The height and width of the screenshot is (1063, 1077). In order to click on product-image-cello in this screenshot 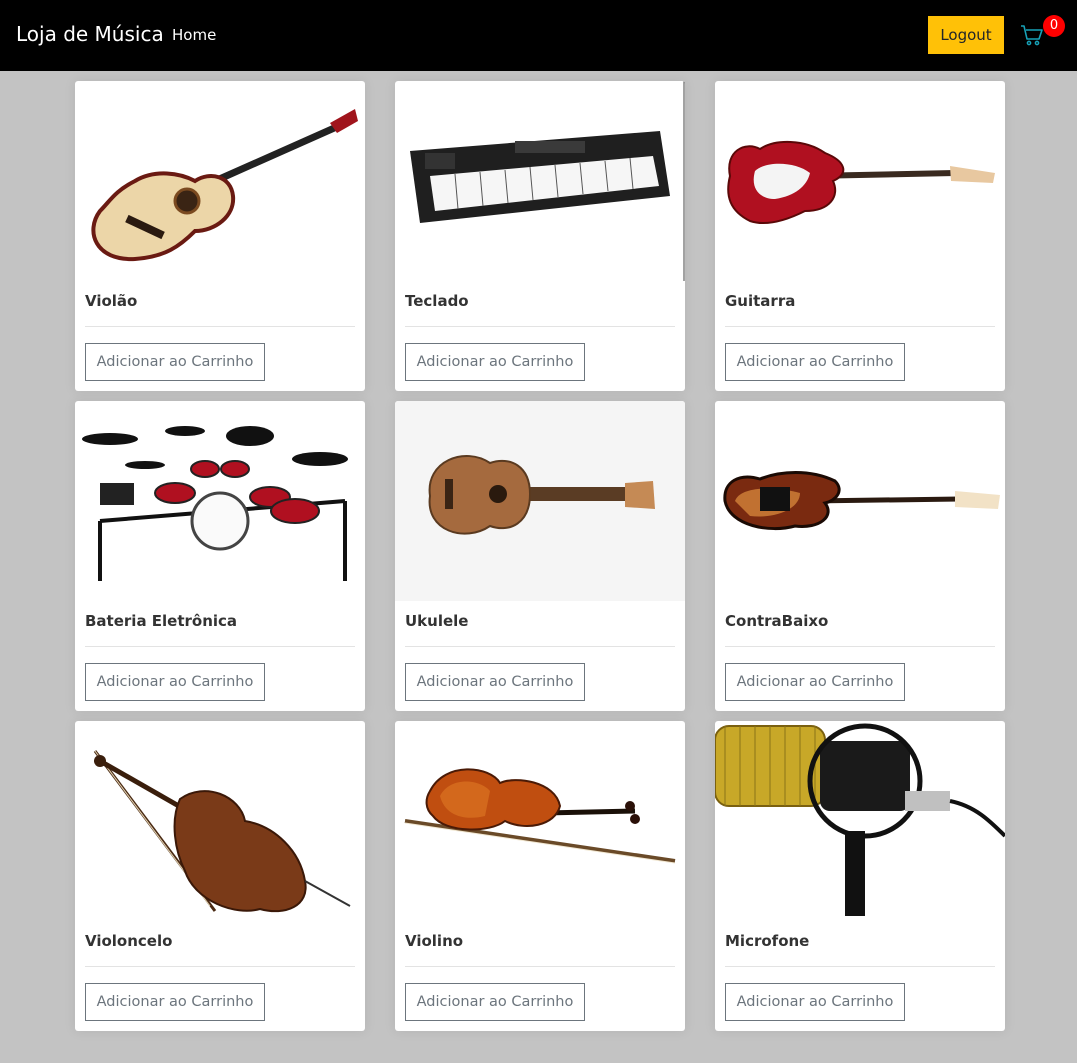, I will do `click(220, 821)`.